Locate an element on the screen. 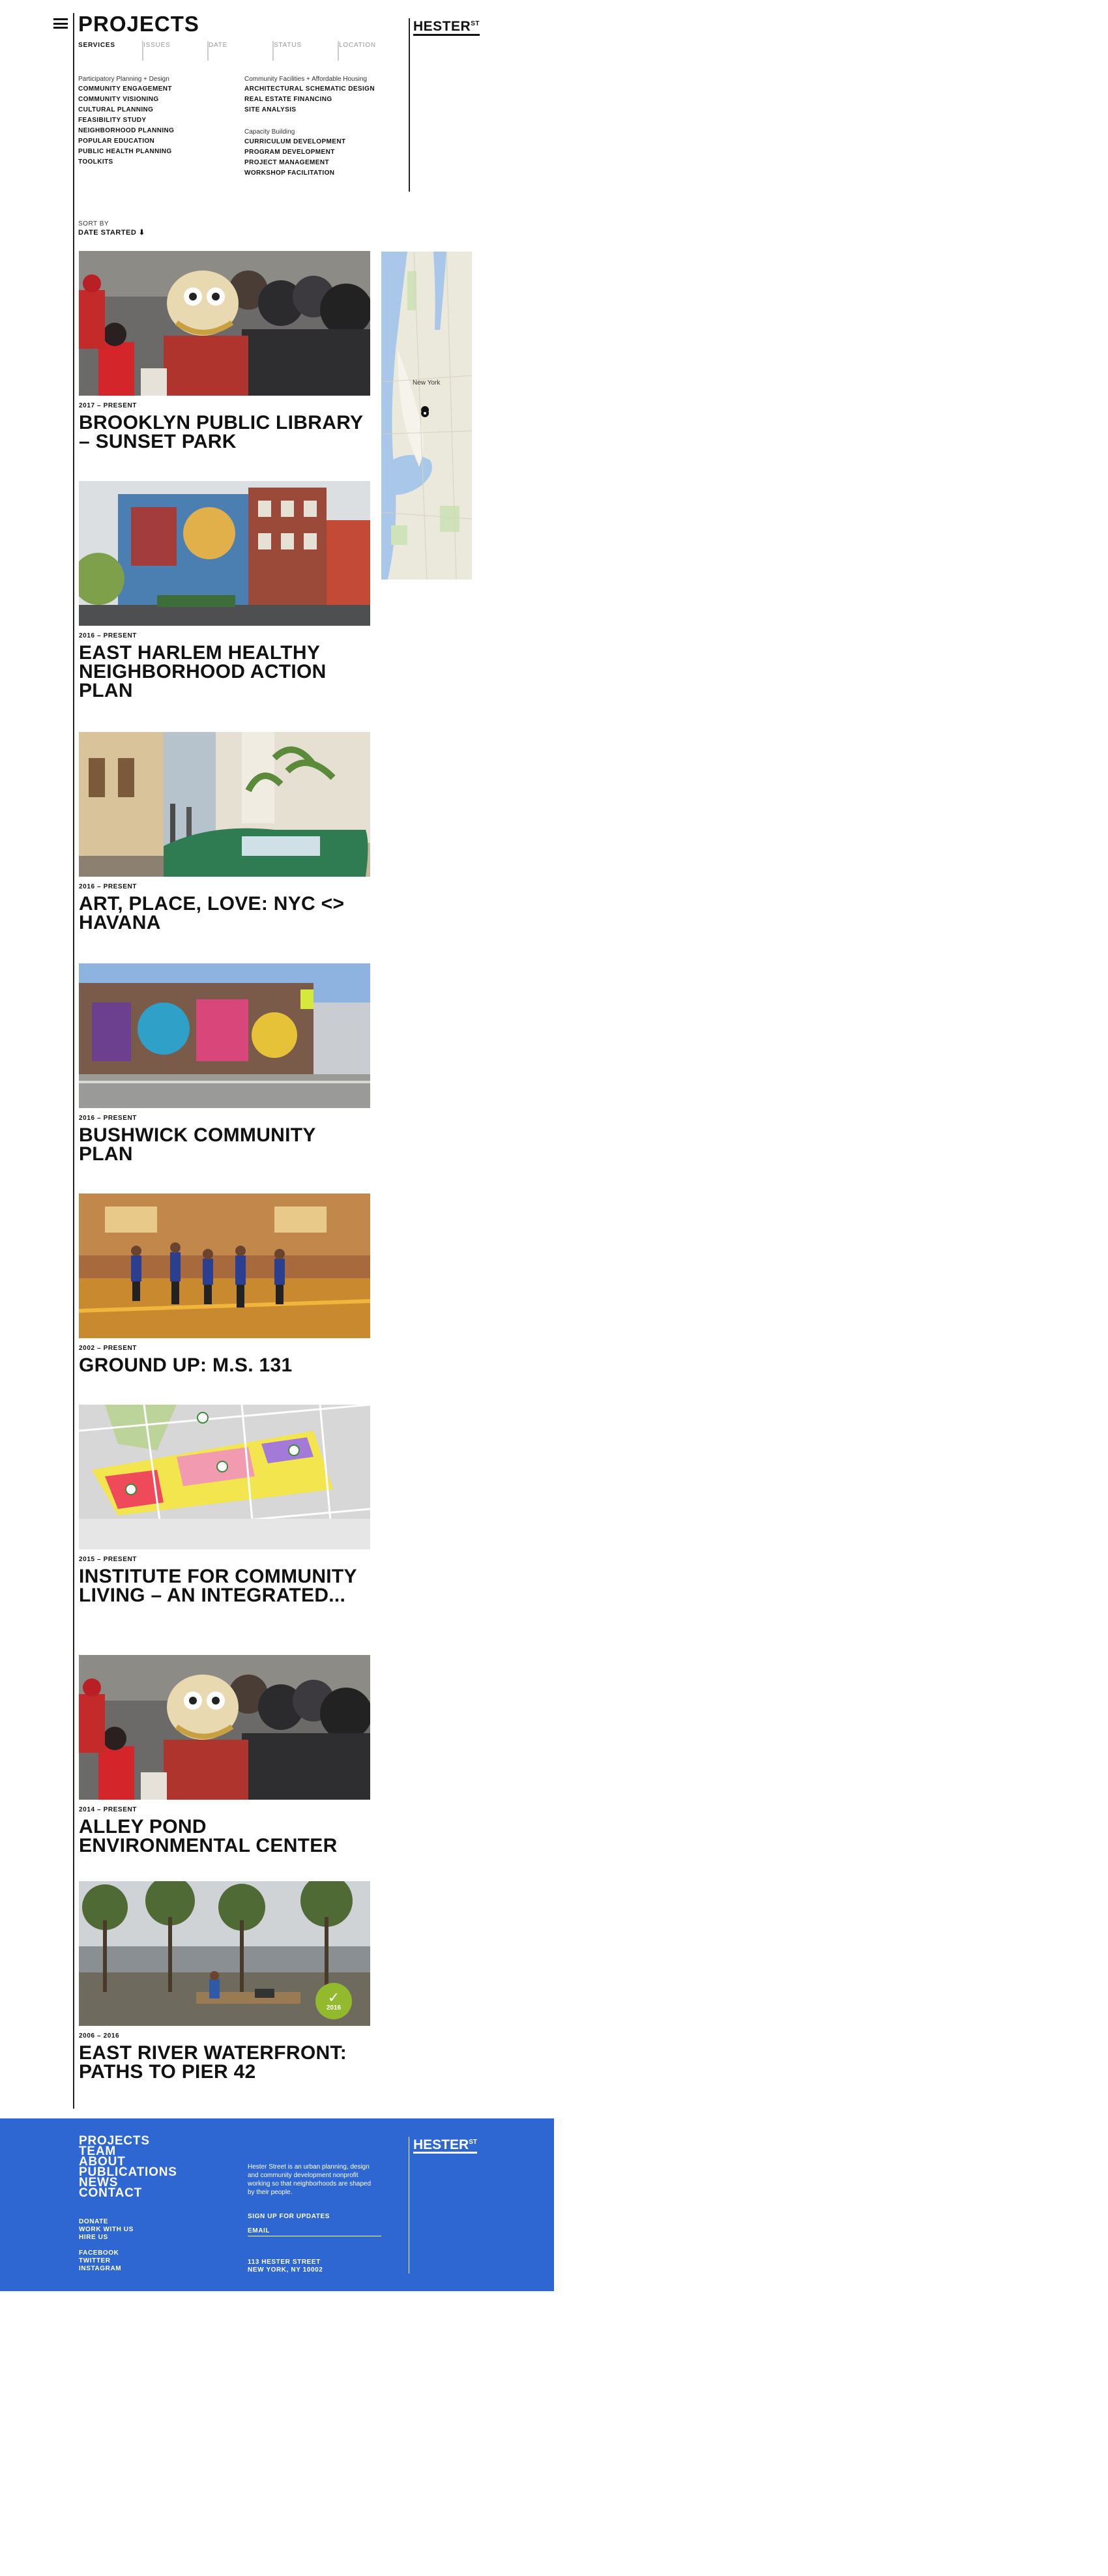 The image size is (1108, 2576). project-title: EAST RIVER WATERFRONT: PATHS TO PIER 42 is located at coordinates (224, 2062).